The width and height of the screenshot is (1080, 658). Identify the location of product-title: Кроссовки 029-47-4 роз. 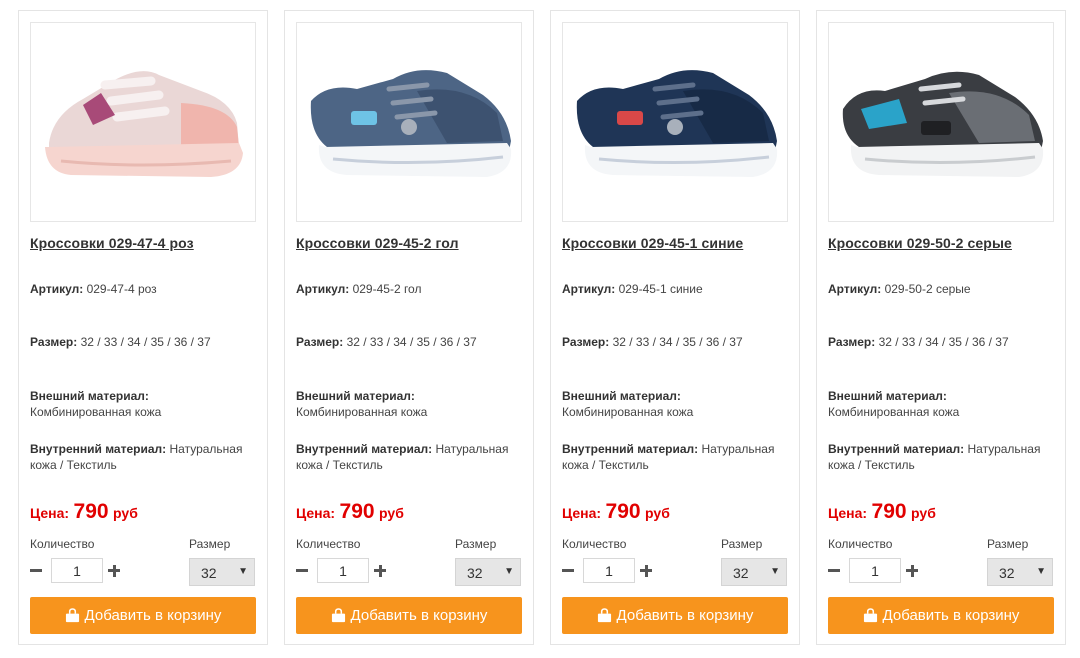
(145, 243).